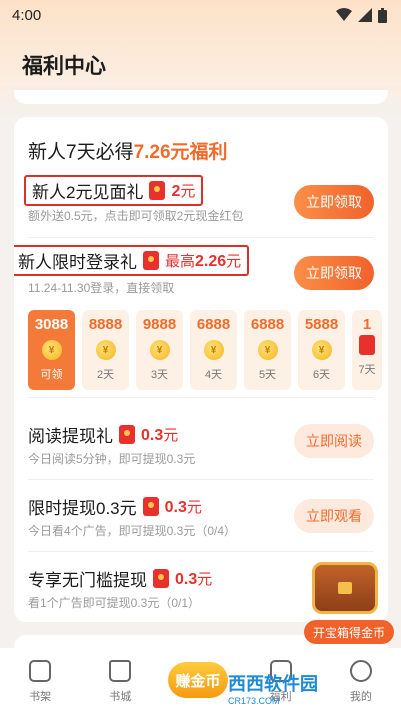 The image size is (401, 713). I want to click on tab-mine: 我的, so click(361, 682).